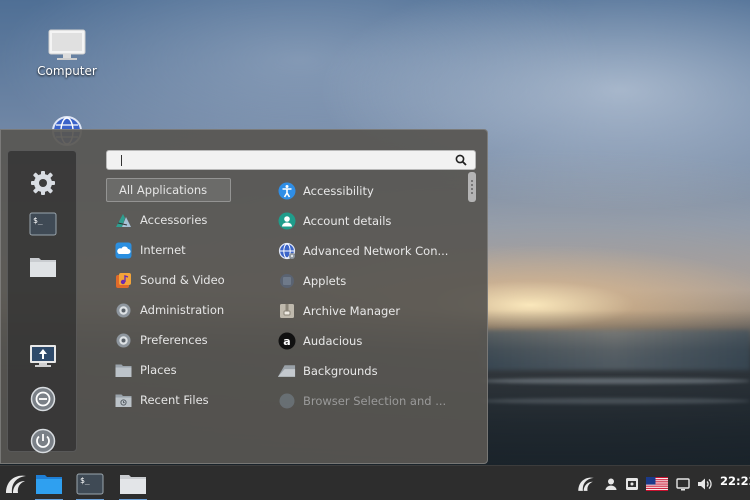  I want to click on audacious-icon: a, so click(286, 341).